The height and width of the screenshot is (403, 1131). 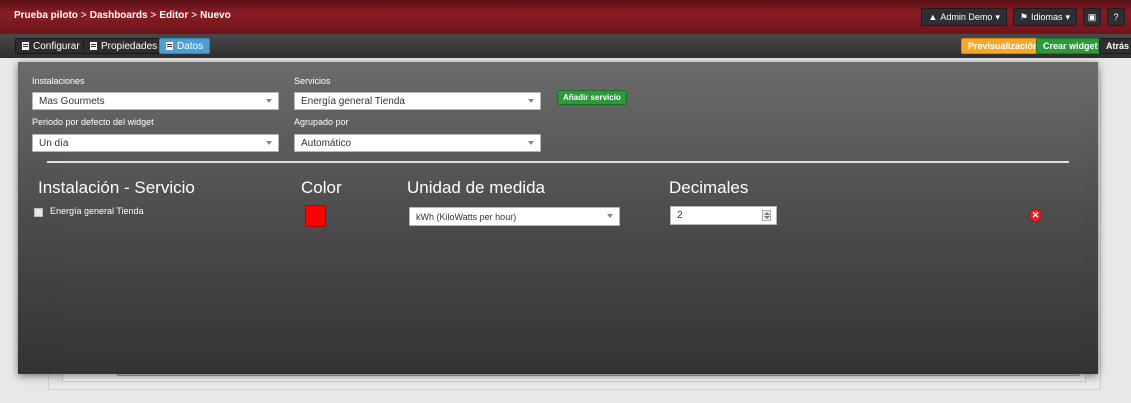 I want to click on window-button: ▣, so click(x=1092, y=17).